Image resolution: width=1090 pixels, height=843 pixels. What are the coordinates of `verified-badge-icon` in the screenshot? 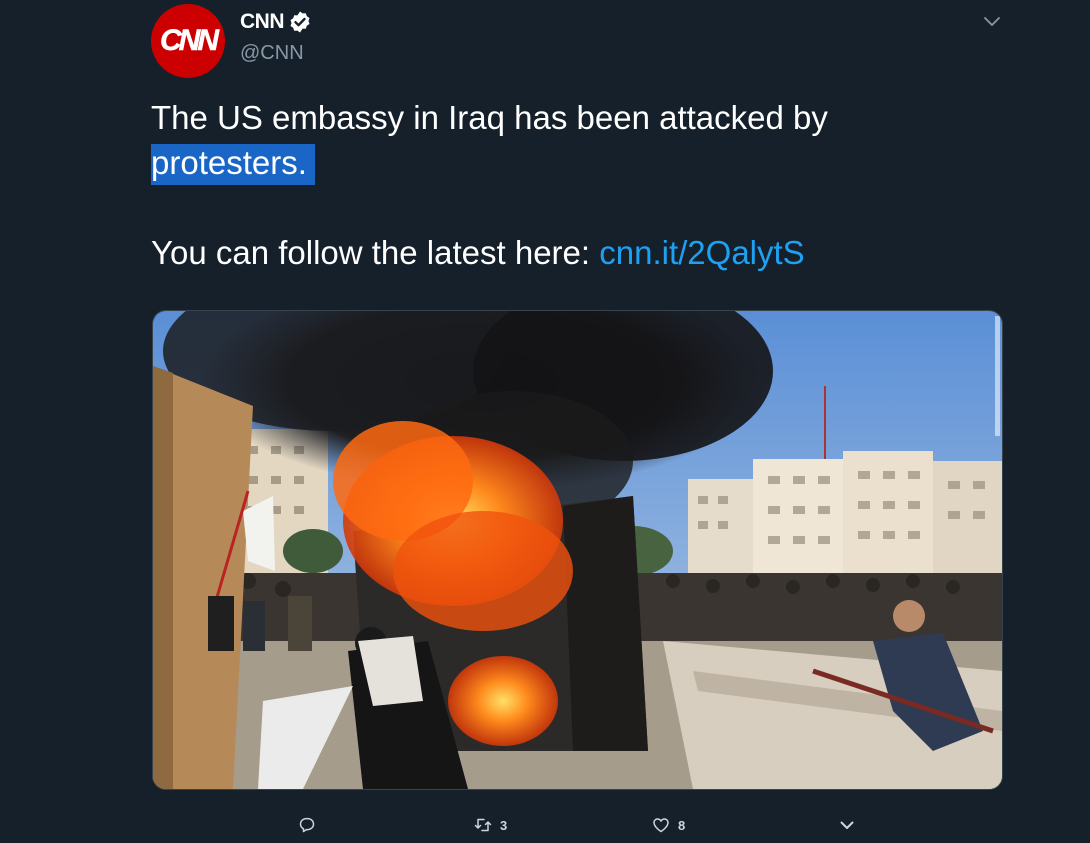 It's located at (300, 22).